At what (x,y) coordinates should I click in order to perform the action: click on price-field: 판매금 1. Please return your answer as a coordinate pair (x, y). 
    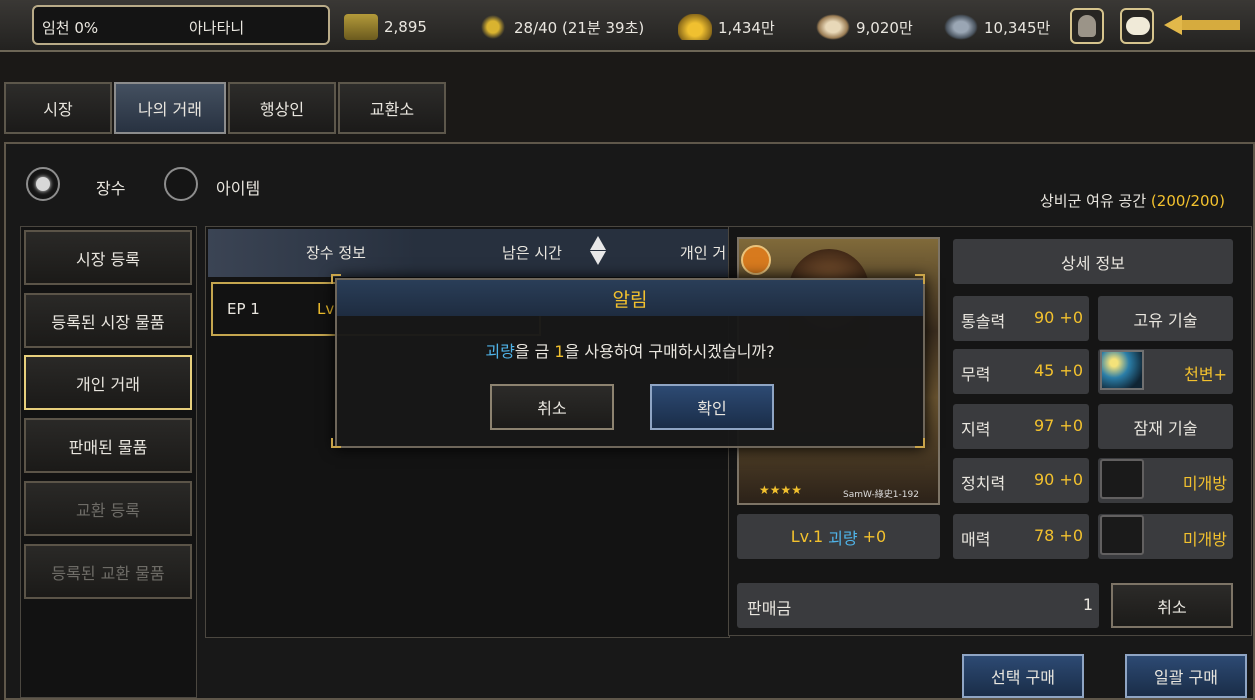
    Looking at the image, I should click on (918, 605).